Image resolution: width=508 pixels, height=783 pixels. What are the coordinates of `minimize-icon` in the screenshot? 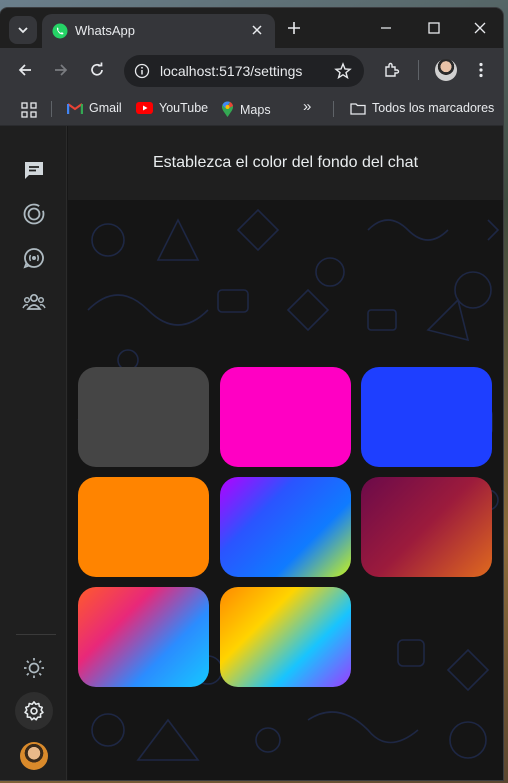 It's located at (386, 28).